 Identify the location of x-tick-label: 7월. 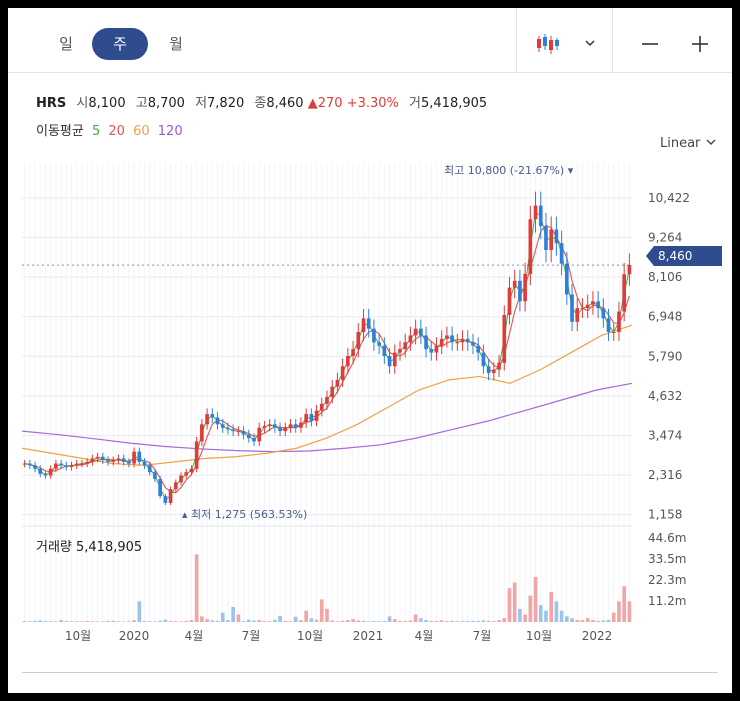
(251, 636).